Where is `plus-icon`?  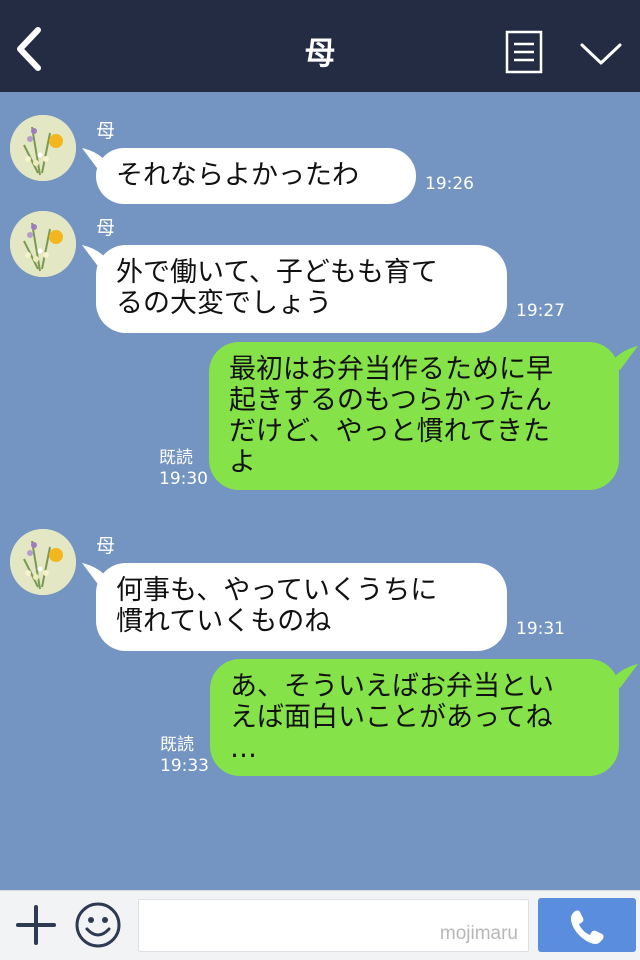
plus-icon is located at coordinates (36, 925).